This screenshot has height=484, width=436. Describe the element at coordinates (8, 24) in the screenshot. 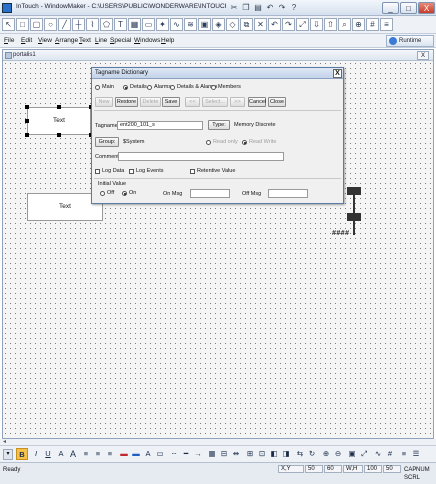

I see `pointer-icon: ↖` at that location.